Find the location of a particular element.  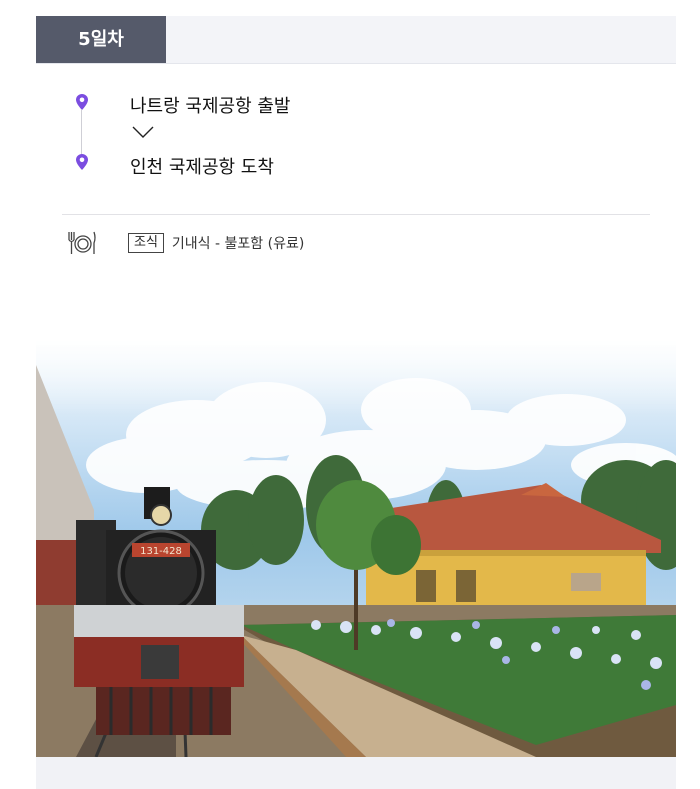

arrival-pin-icon is located at coordinates (82, 162).